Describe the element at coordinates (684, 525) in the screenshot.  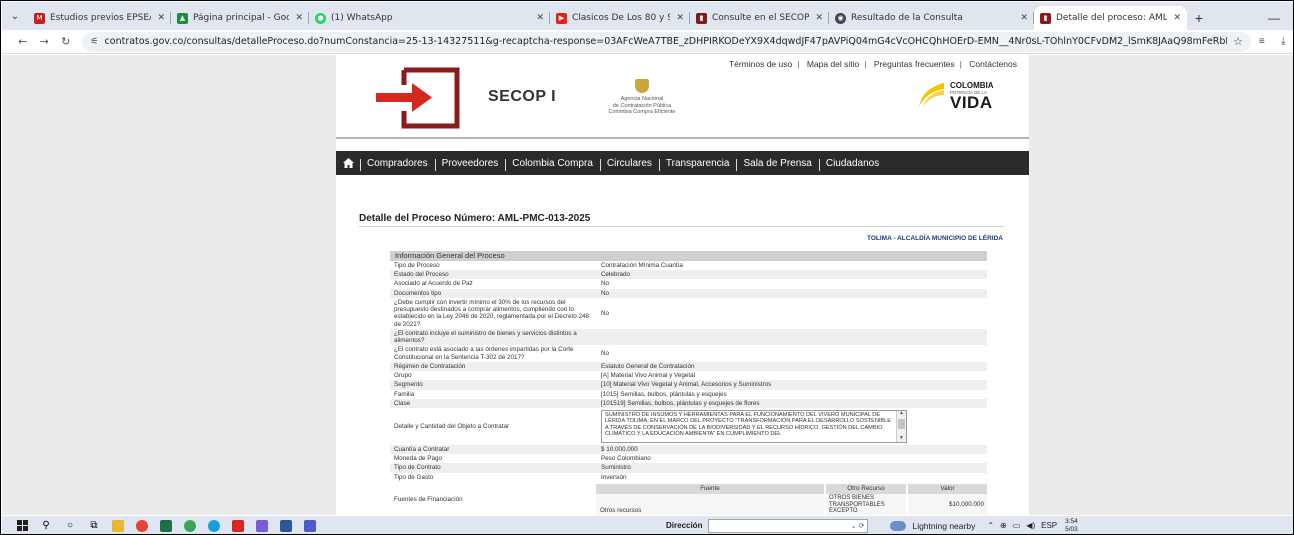
I see `address-toolbar-label: Dirección` at that location.